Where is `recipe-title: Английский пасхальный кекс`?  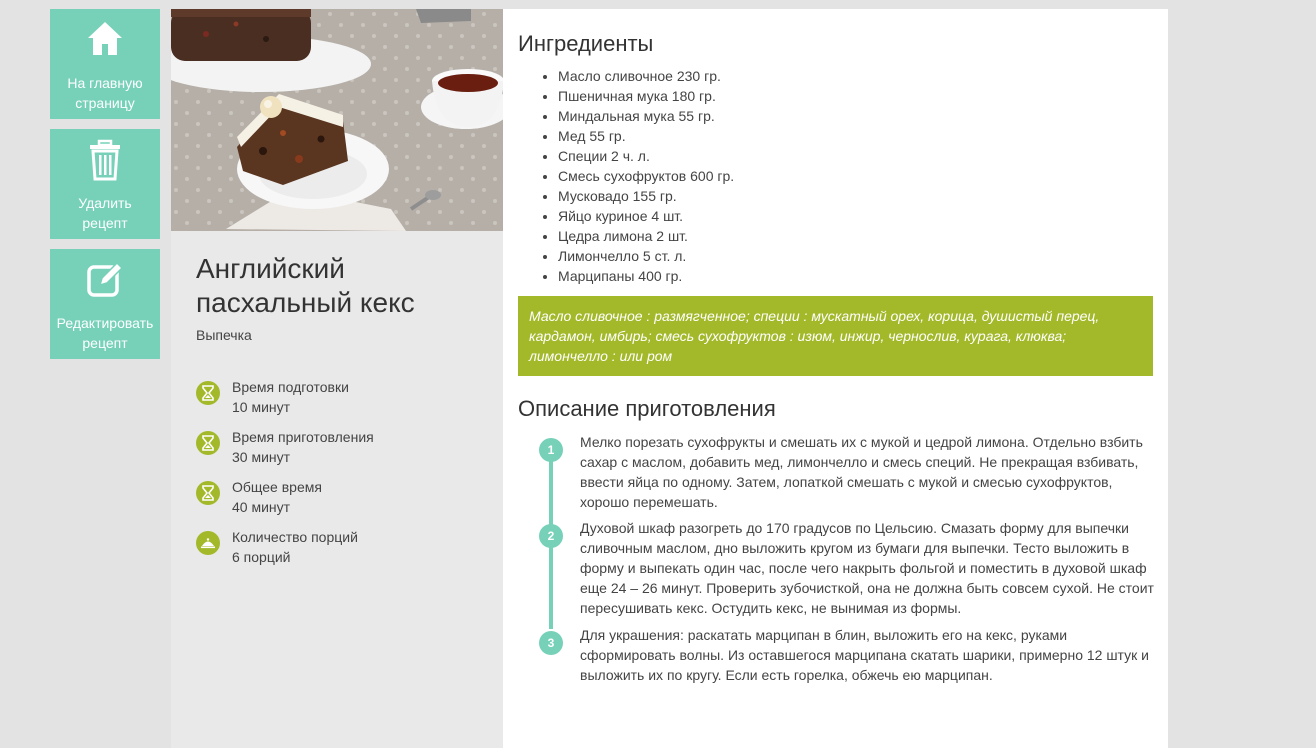 recipe-title: Английский пасхальный кекс is located at coordinates (305, 285).